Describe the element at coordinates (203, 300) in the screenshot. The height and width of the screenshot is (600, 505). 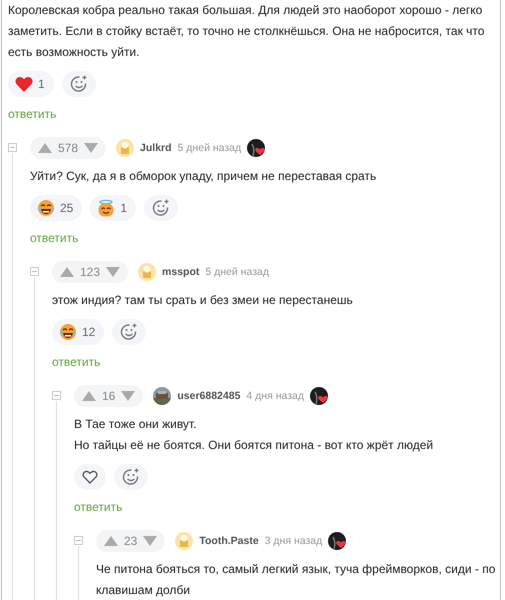
I see `comment-text: этож индия? там ты срать и без змеи не перестанешь` at that location.